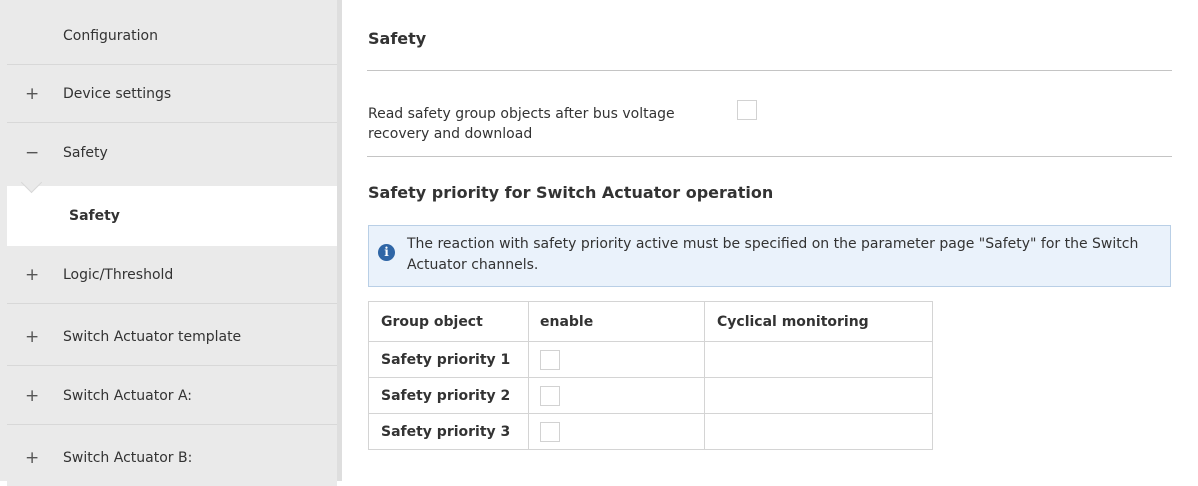 This screenshot has width=1198, height=486. Describe the element at coordinates (117, 94) in the screenshot. I see `sidebar-item-label: Device settings` at that location.